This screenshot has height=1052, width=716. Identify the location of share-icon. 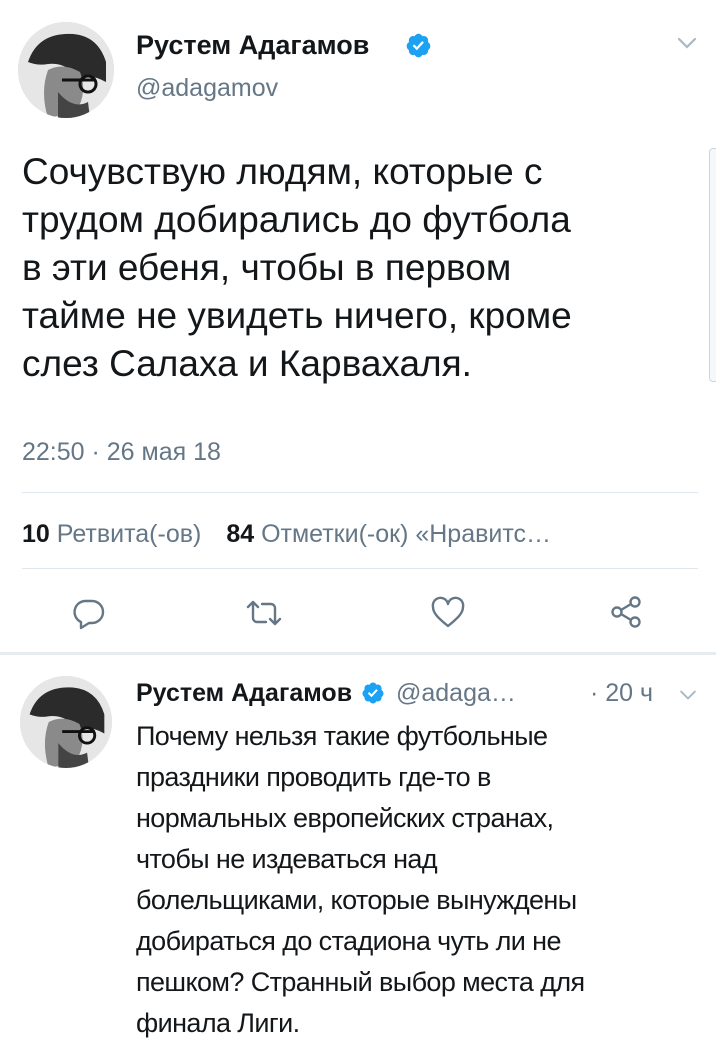
(626, 612).